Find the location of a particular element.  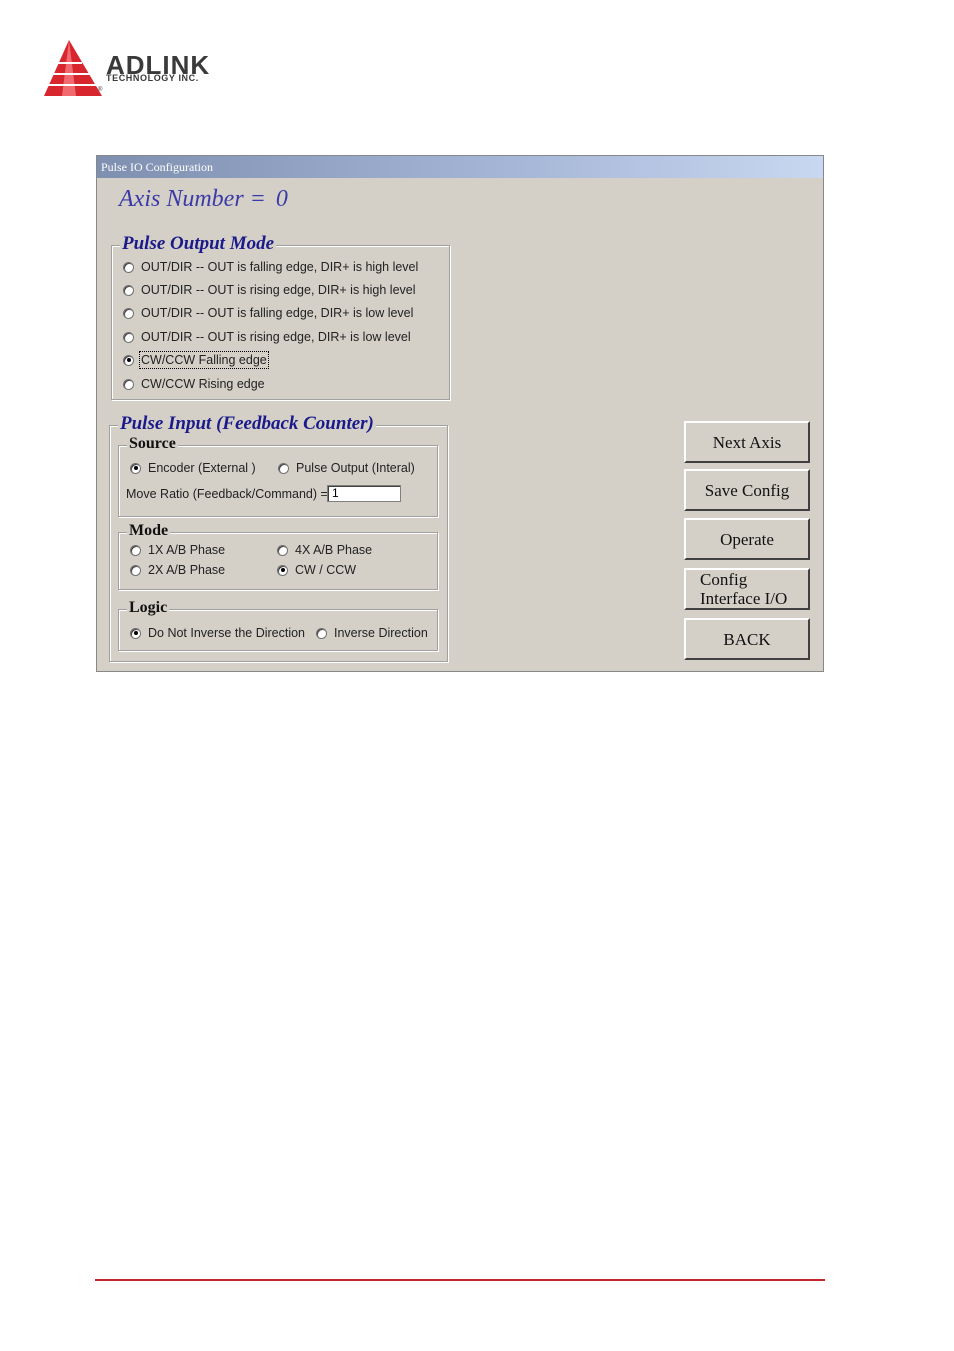

logic-option-no-inverse: Do Not Inverse the Direction is located at coordinates (217, 633).